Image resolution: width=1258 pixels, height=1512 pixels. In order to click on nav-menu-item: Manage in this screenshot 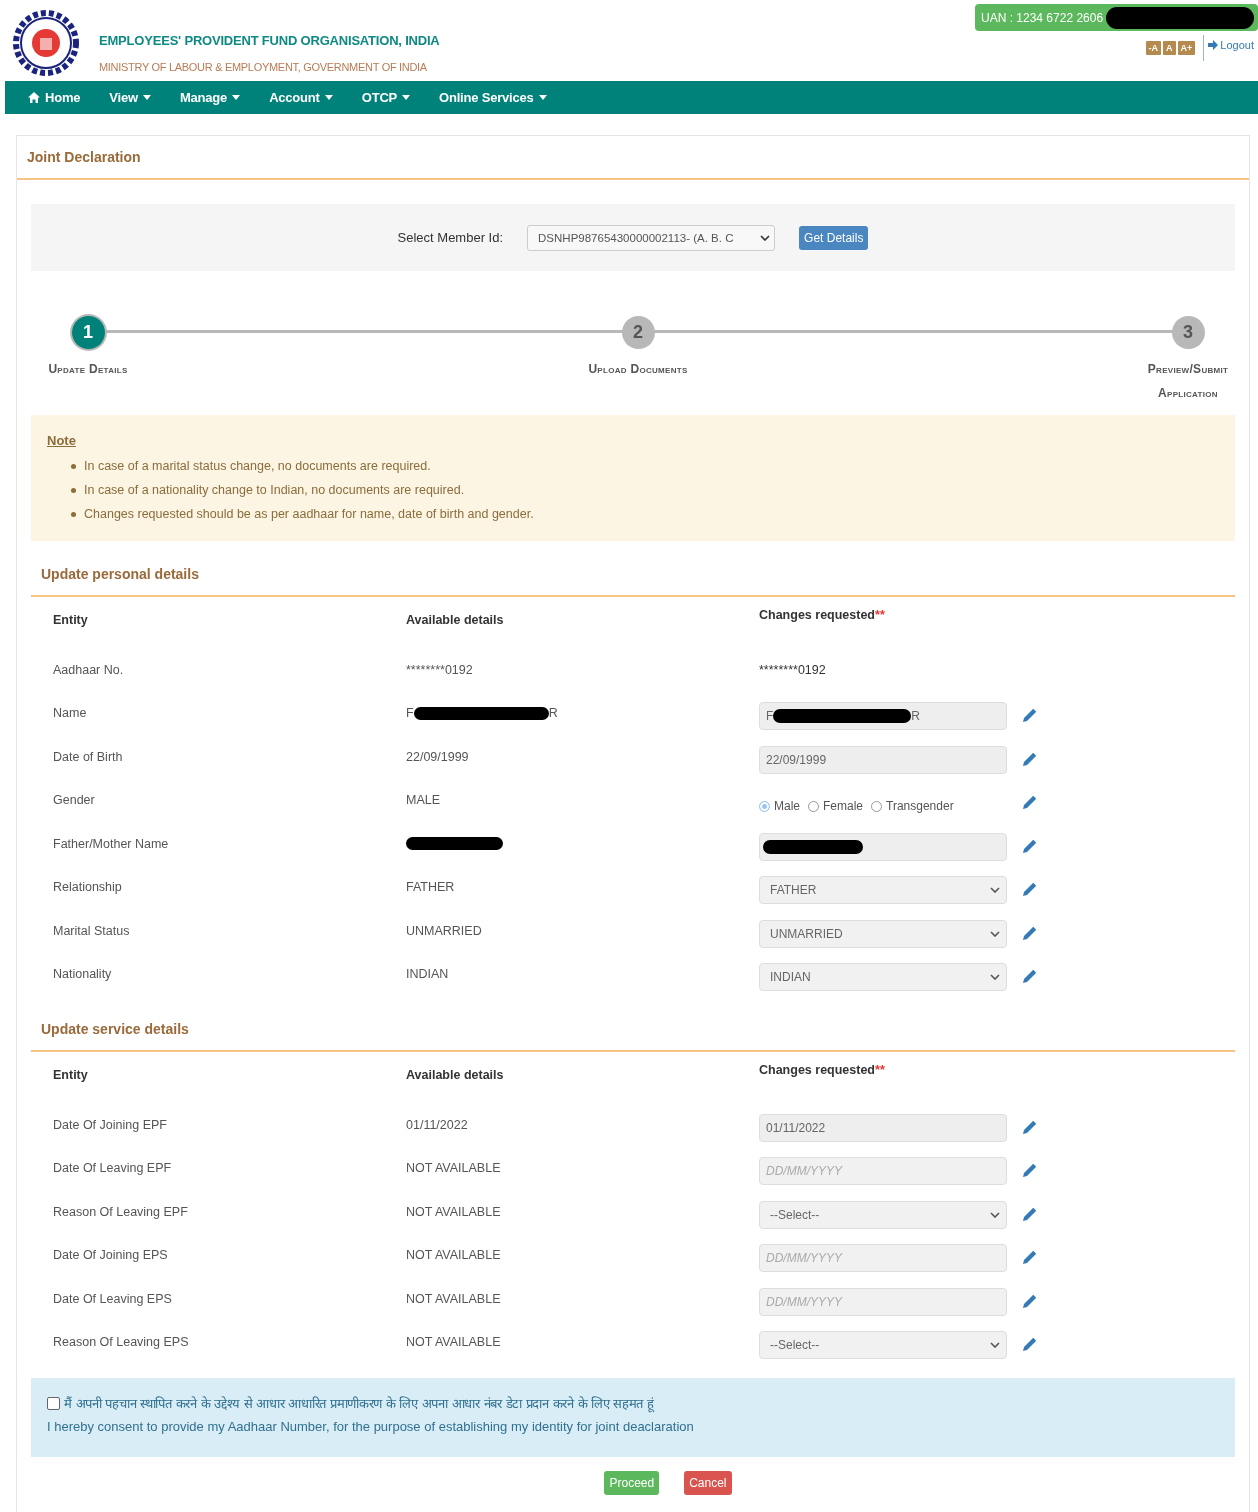, I will do `click(210, 97)`.